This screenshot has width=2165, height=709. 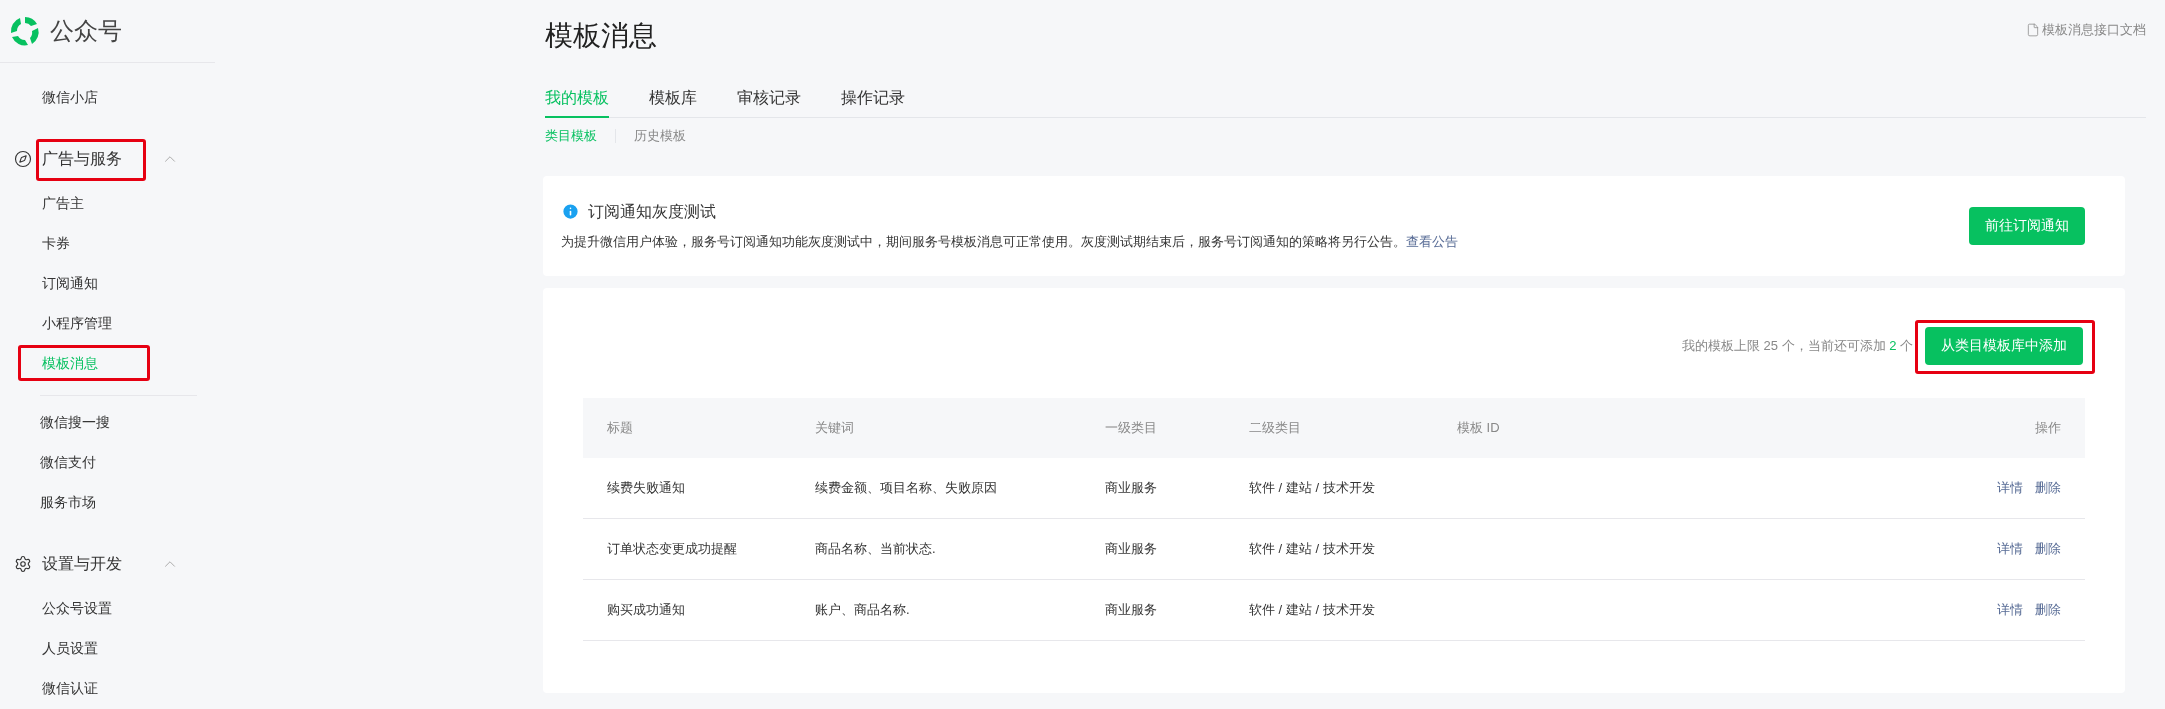 I want to click on sidebar-item: 微信认证, so click(x=70, y=688).